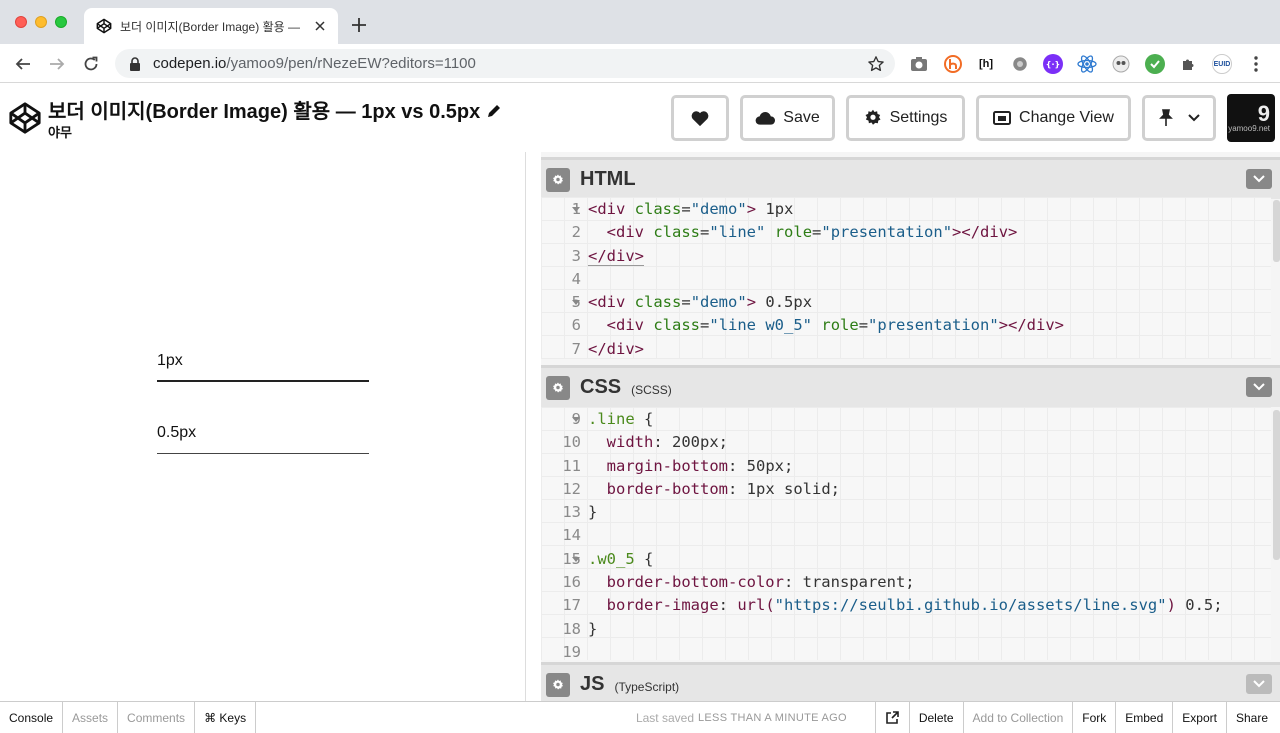 The width and height of the screenshot is (1280, 733). I want to click on maximize-window-button, so click(61, 22).